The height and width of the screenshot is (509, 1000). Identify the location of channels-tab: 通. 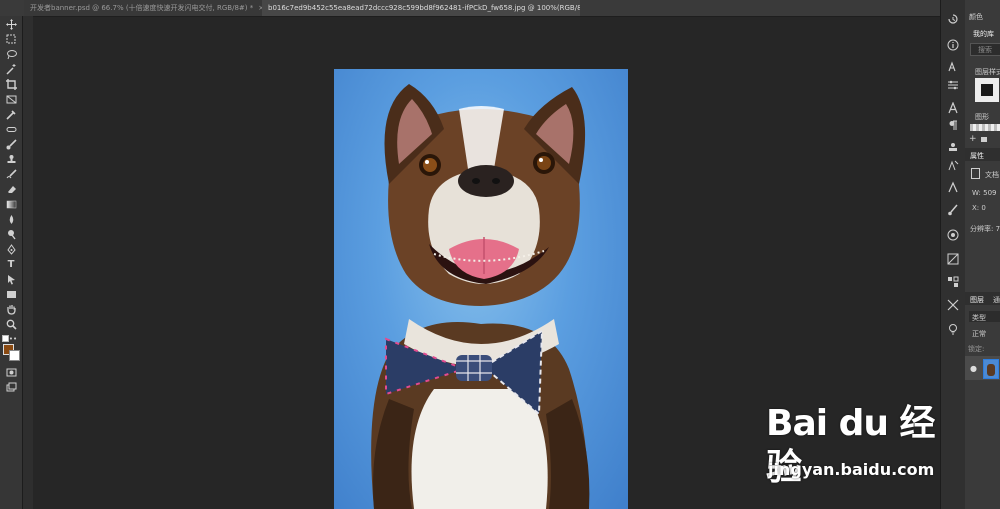
(996, 300).